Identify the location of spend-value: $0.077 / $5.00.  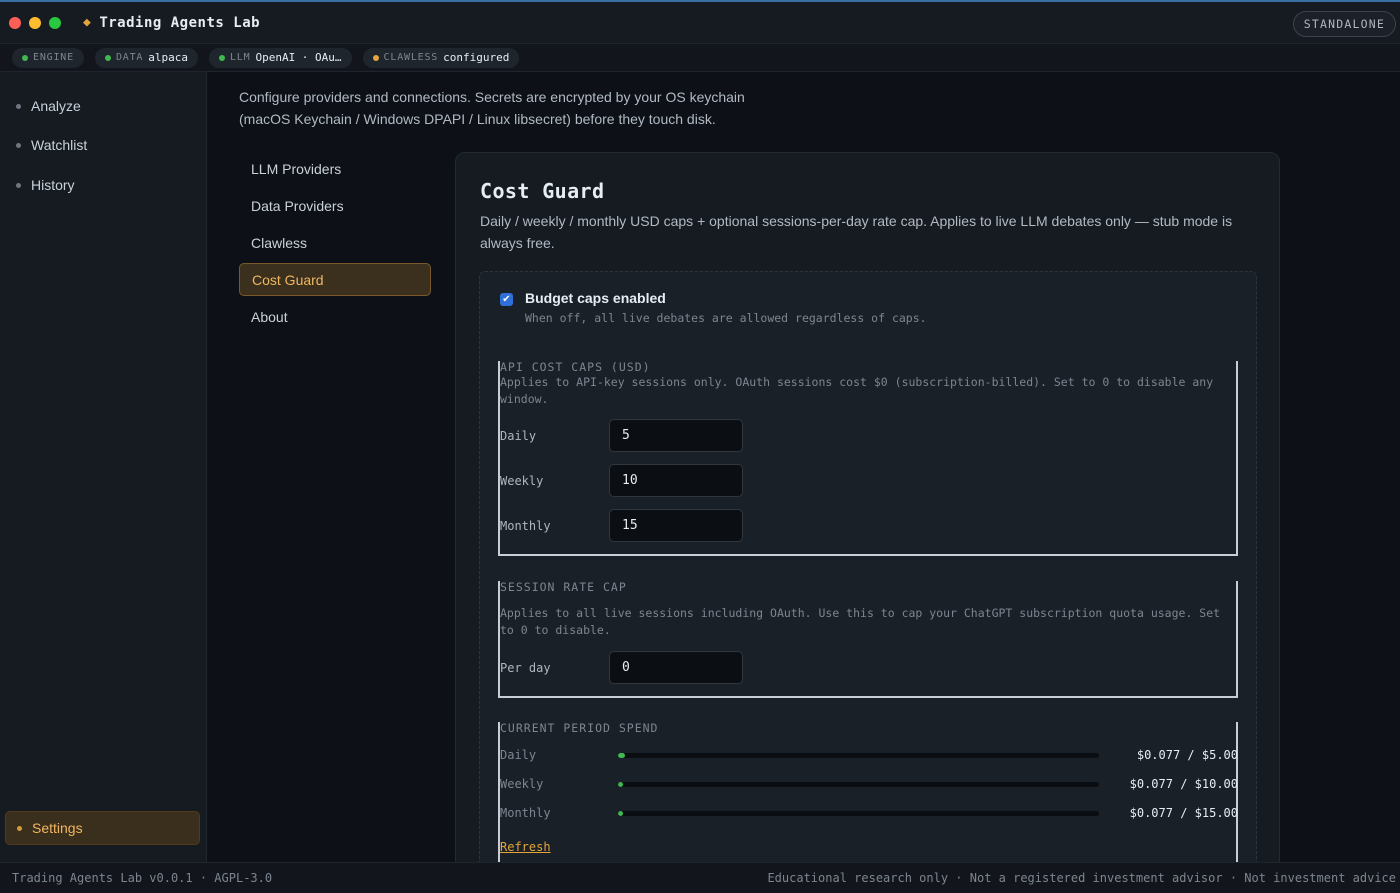
(1187, 755).